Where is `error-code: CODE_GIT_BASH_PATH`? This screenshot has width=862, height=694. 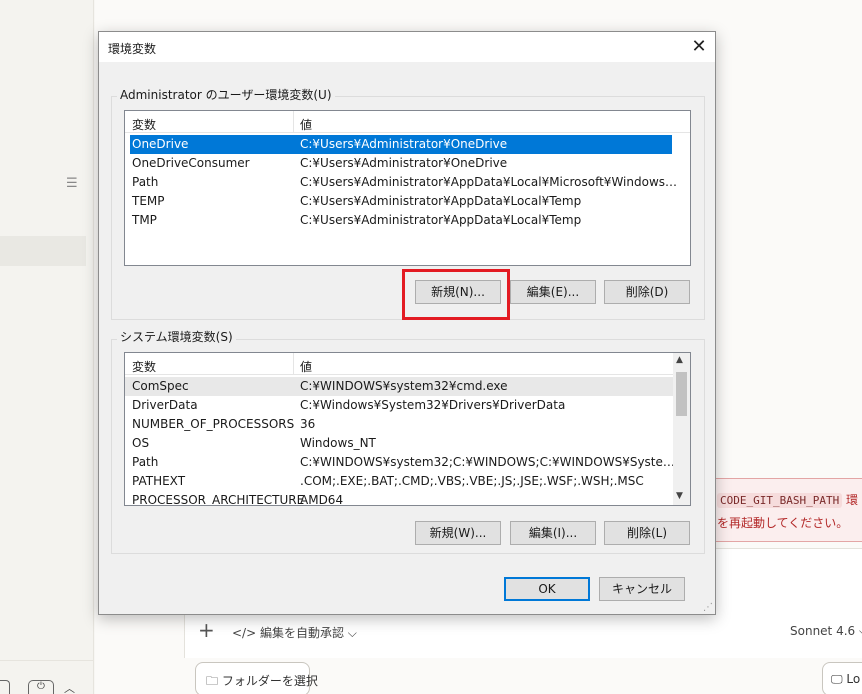
error-code: CODE_GIT_BASH_PATH is located at coordinates (780, 500).